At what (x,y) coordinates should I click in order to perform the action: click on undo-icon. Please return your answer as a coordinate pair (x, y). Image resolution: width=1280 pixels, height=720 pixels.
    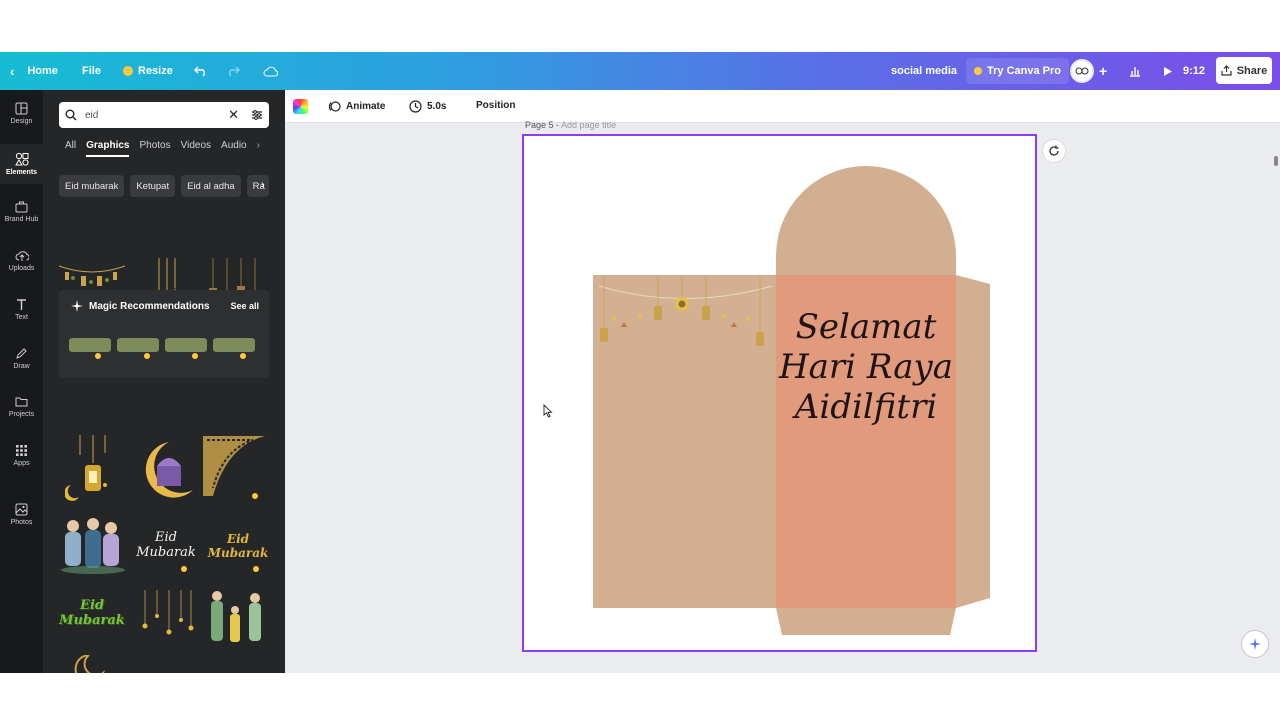
    Looking at the image, I should click on (199, 71).